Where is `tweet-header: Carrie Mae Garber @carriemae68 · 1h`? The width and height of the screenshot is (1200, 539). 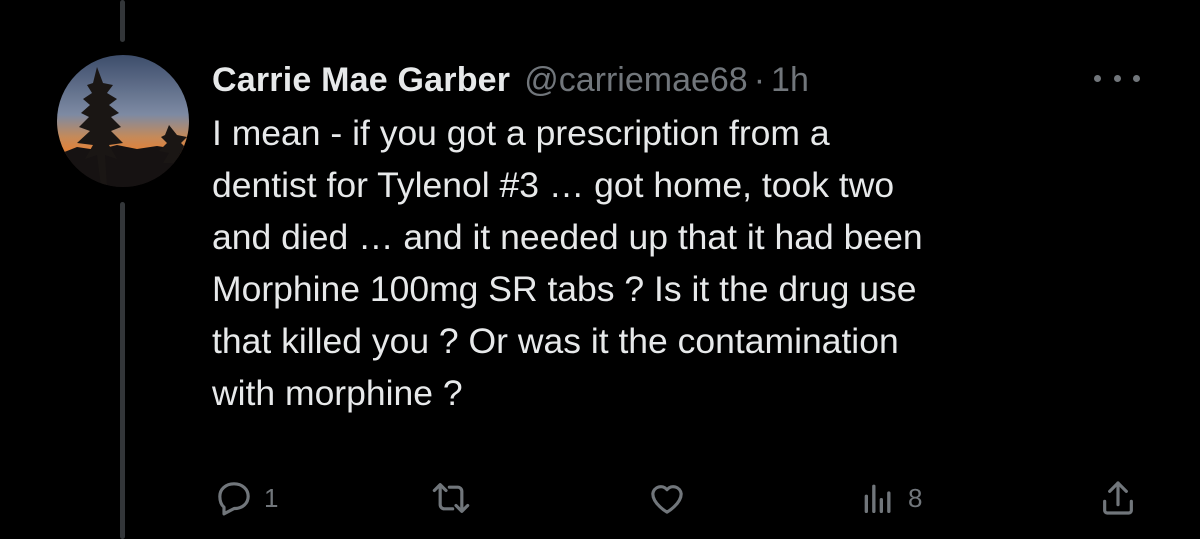
tweet-header: Carrie Mae Garber @carriemae68 · 1h is located at coordinates (510, 80).